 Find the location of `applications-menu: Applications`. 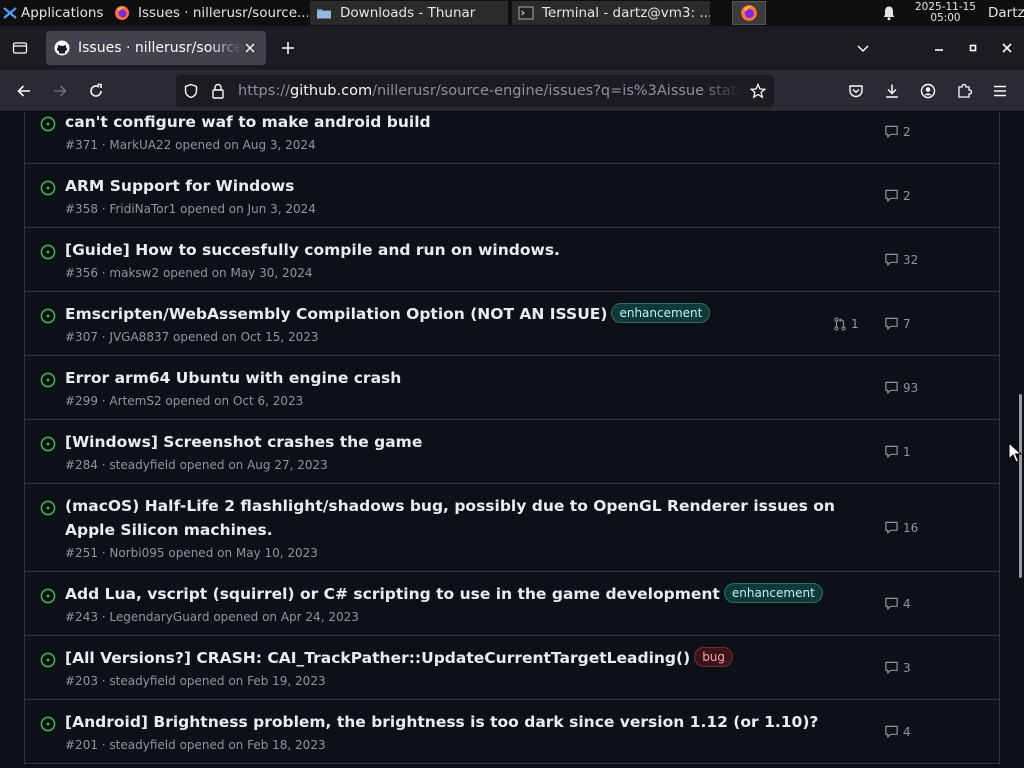

applications-menu: Applications is located at coordinates (54, 13).